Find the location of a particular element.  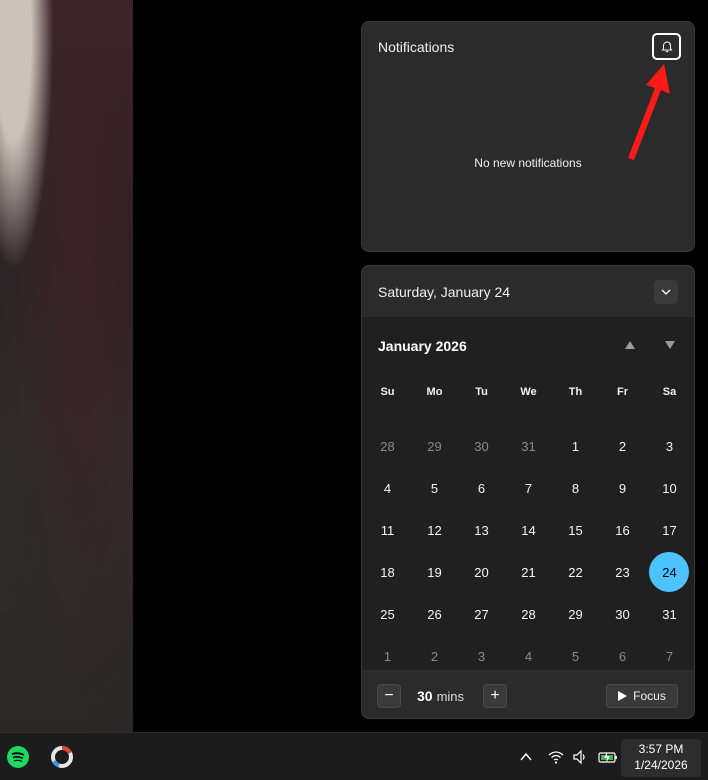

weekday-label: We is located at coordinates (528, 392).